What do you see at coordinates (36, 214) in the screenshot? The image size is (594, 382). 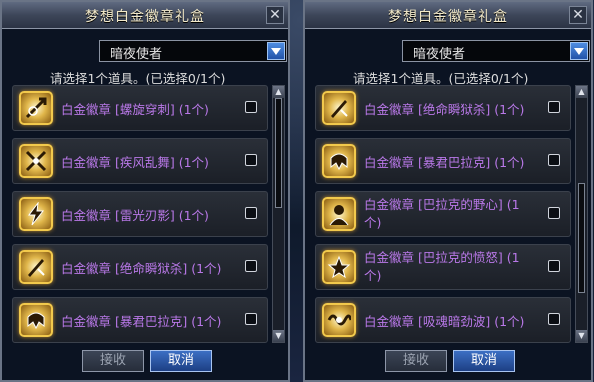 I see `lightning-icon` at bounding box center [36, 214].